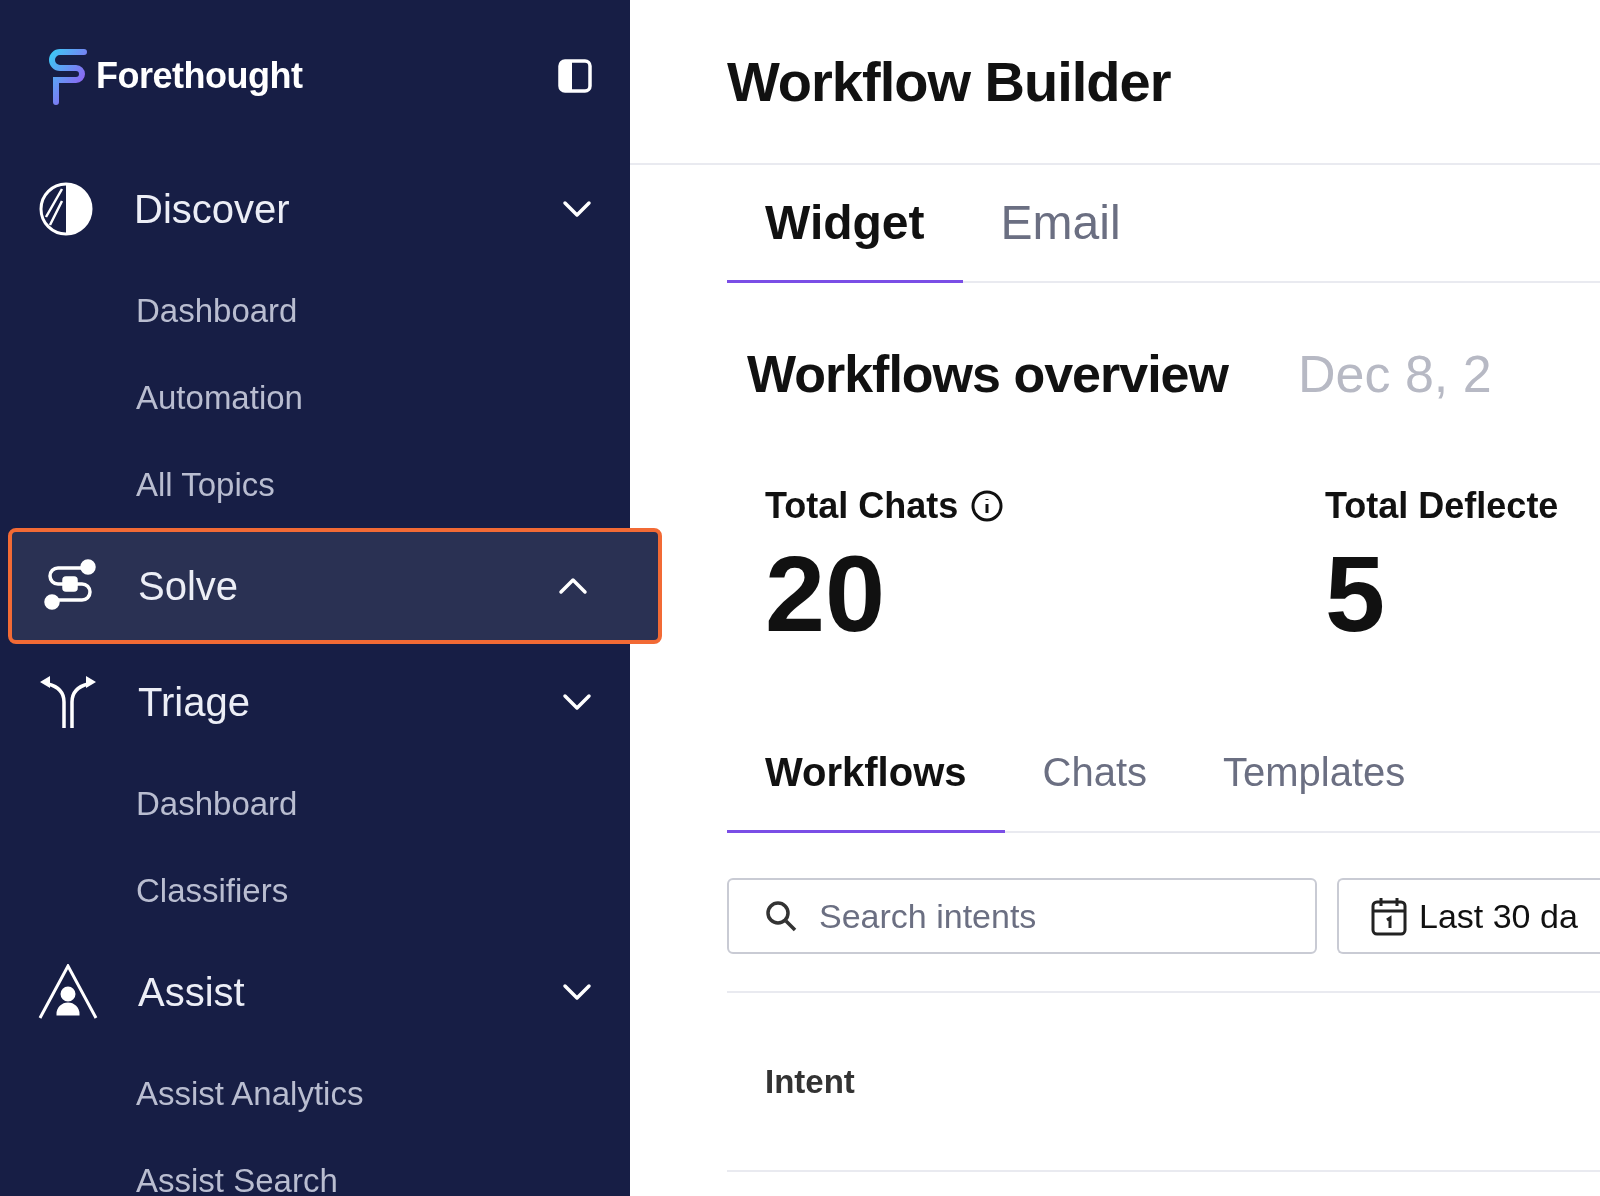 The image size is (1600, 1196). Describe the element at coordinates (68, 992) in the screenshot. I see `person-icon` at that location.